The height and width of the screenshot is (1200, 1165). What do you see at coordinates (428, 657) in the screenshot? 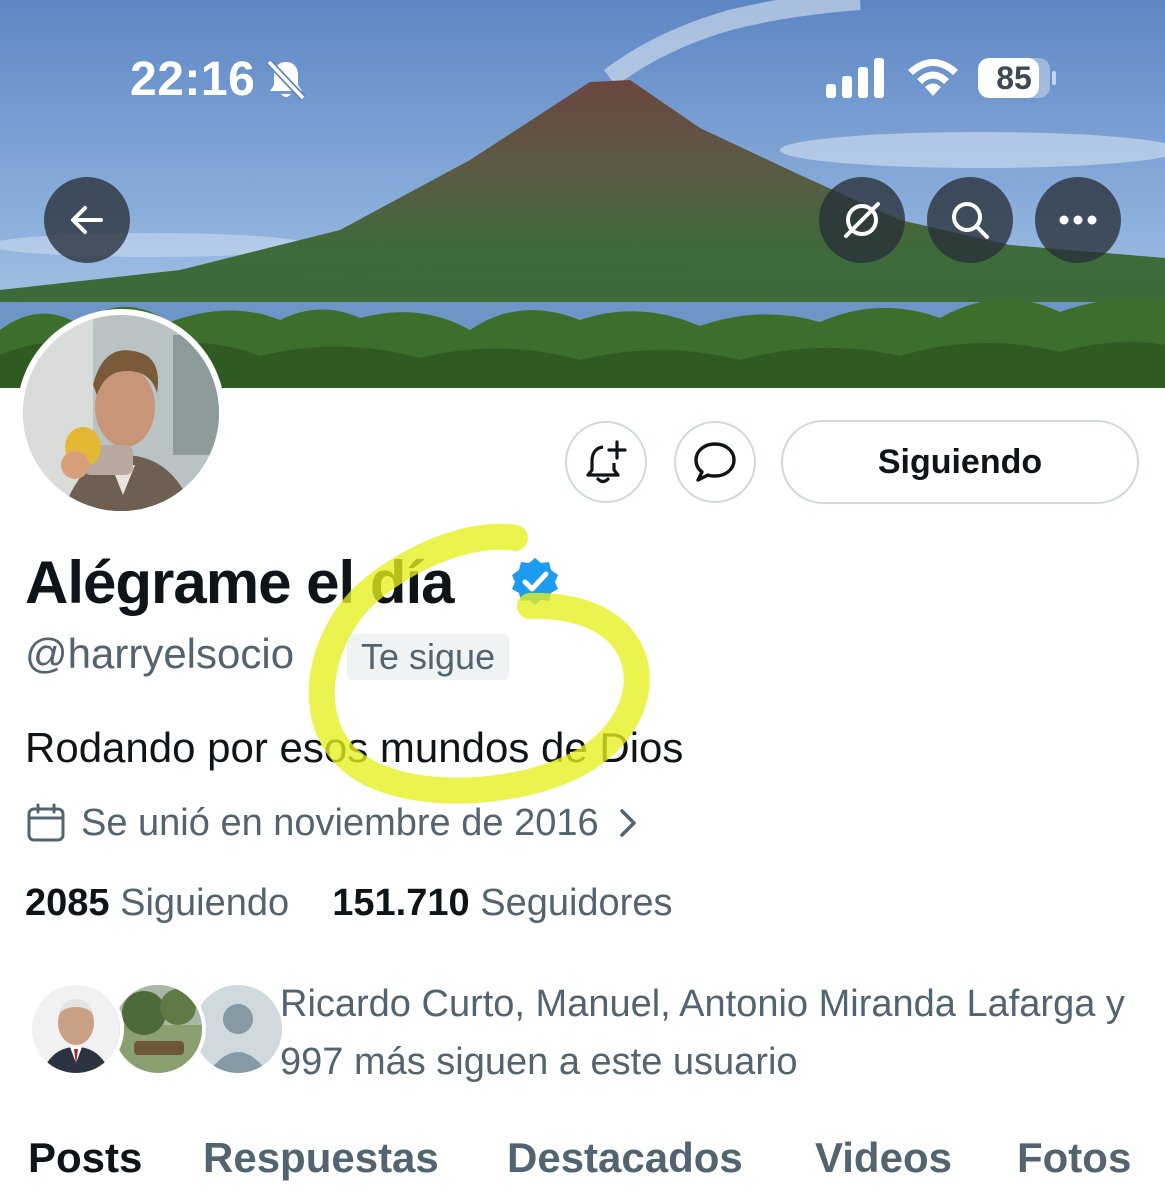
I see `follows-you-badge: Te sigue` at bounding box center [428, 657].